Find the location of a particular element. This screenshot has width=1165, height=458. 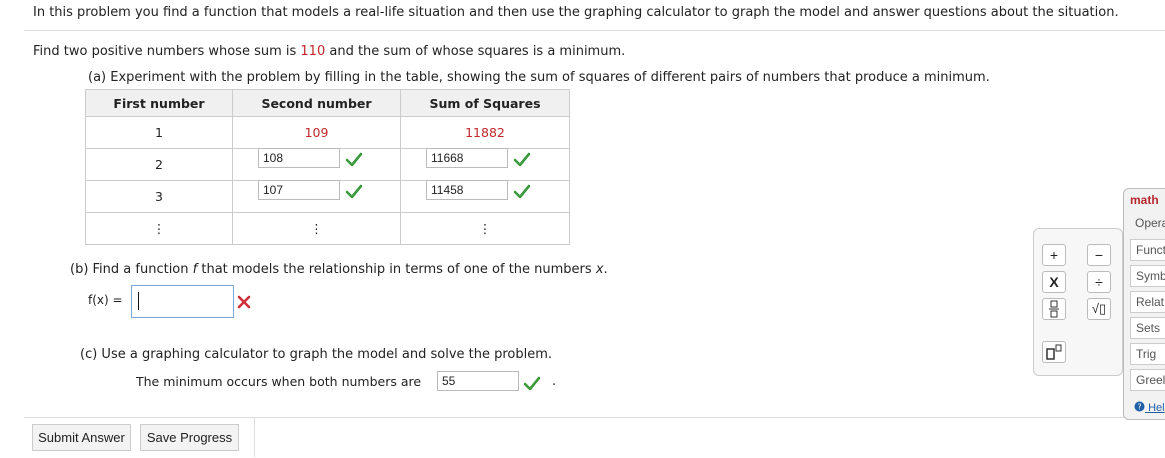

math-panel-title: math is located at coordinates (1144, 200).